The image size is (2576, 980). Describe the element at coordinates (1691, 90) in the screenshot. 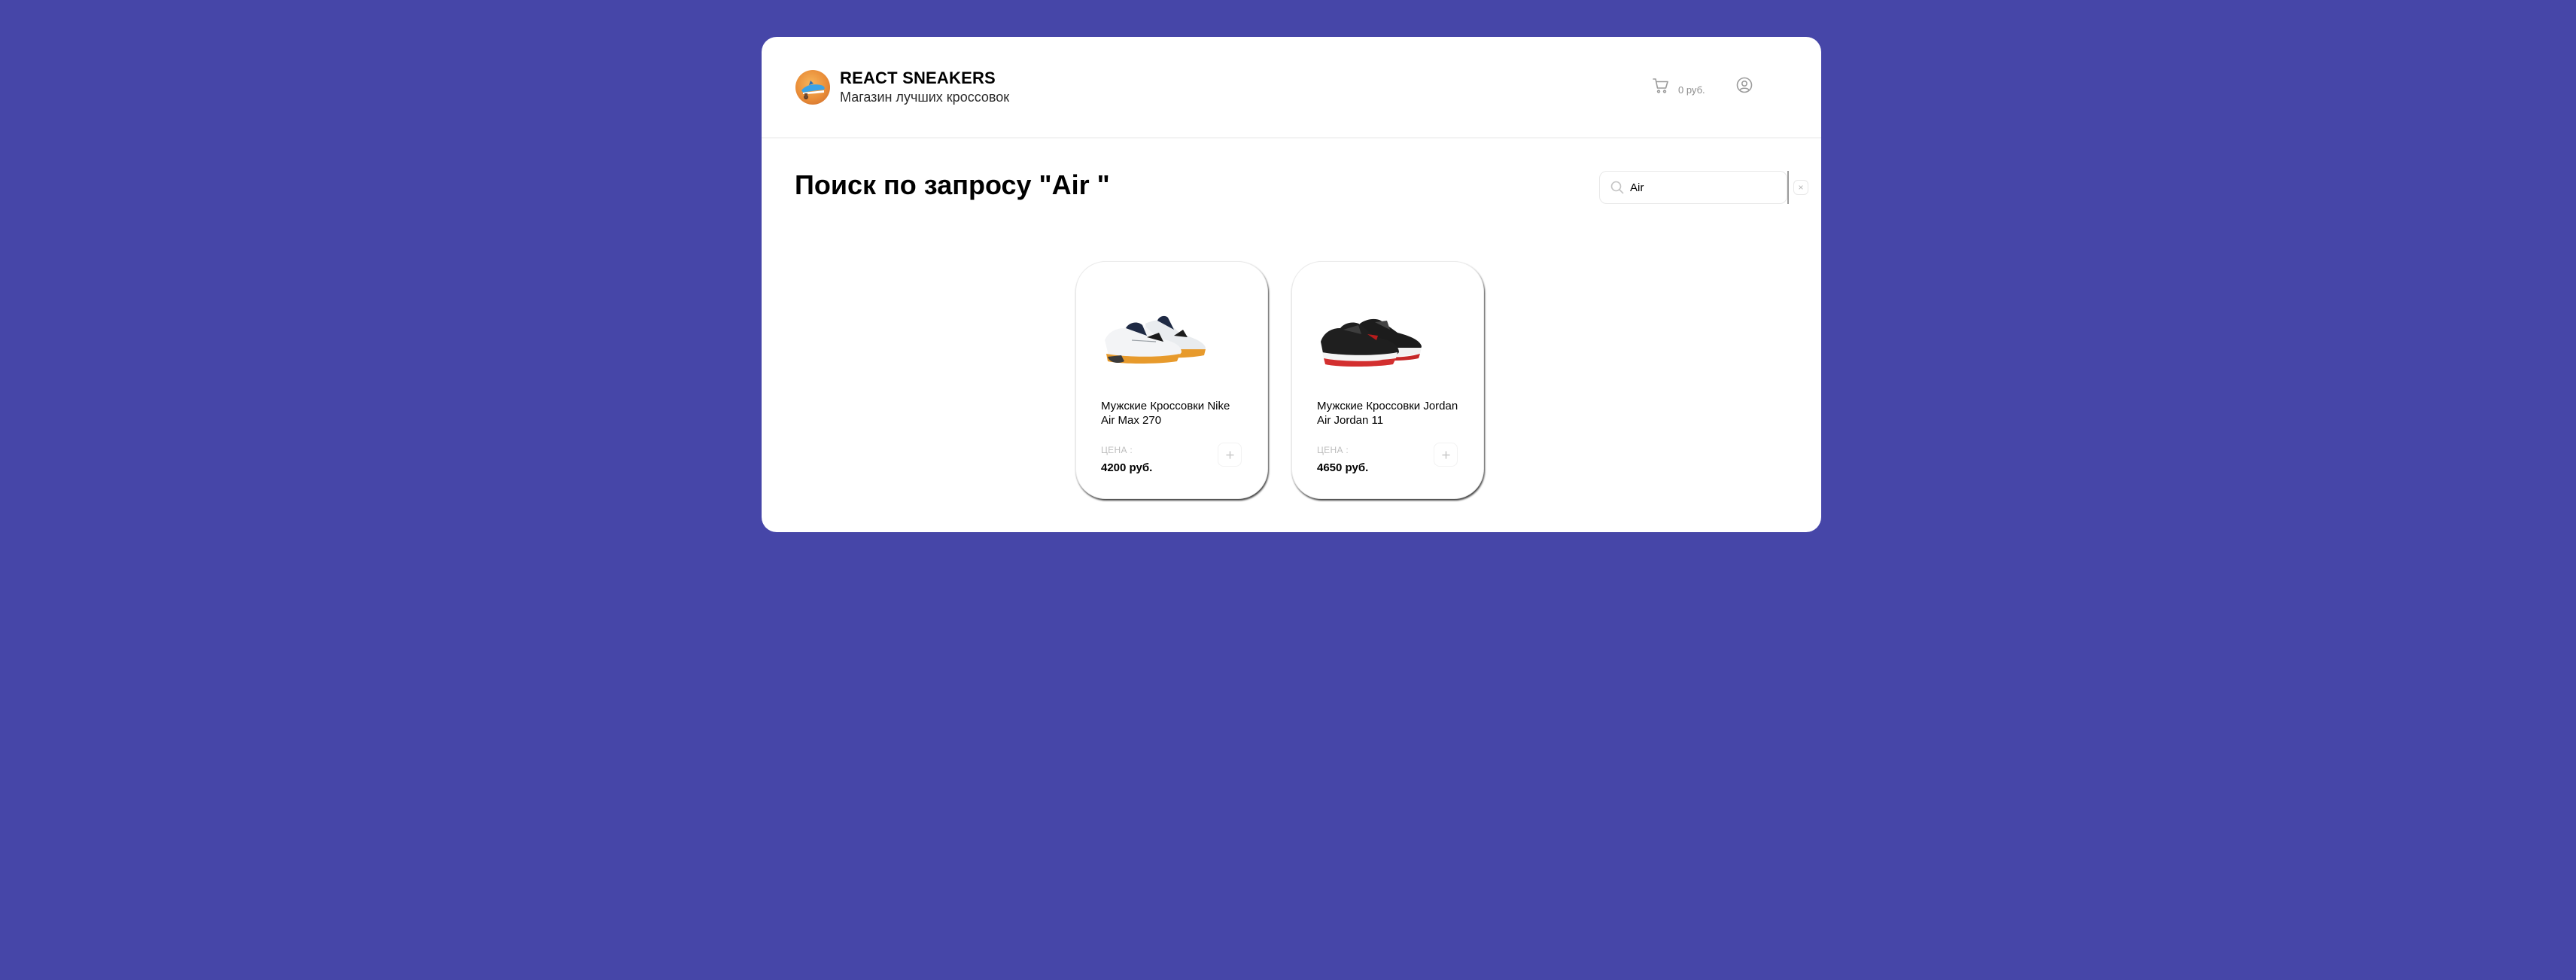

I see `cart-total: 0 руб.` at that location.